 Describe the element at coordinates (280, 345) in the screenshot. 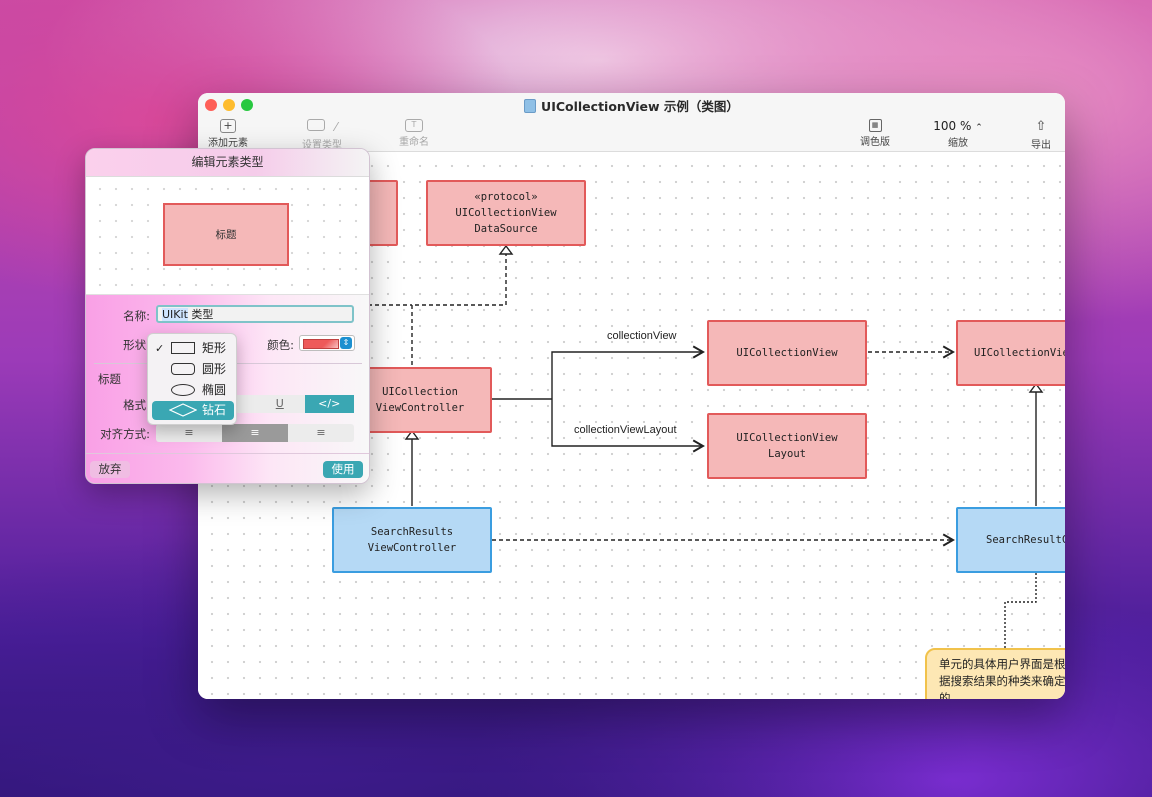

I see `color-label: 颜色:` at that location.